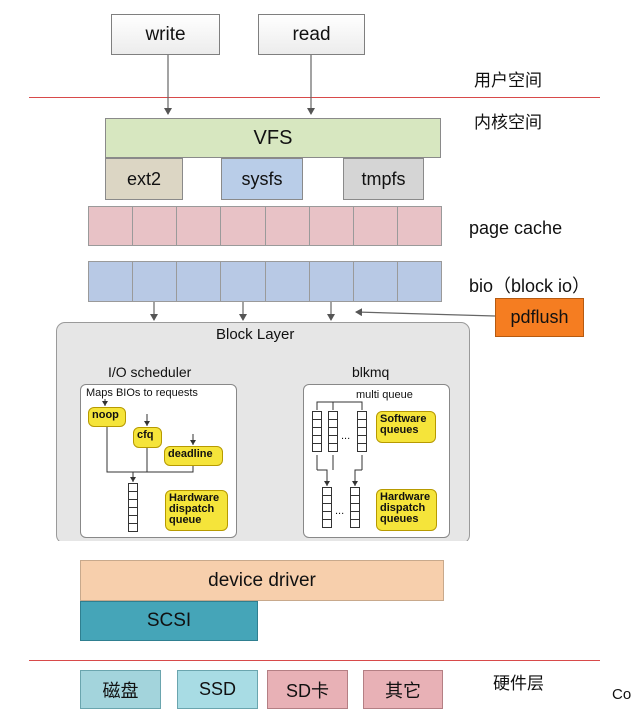 The image size is (631, 717). I want to click on pdflush-arrow, so click(425, 312).